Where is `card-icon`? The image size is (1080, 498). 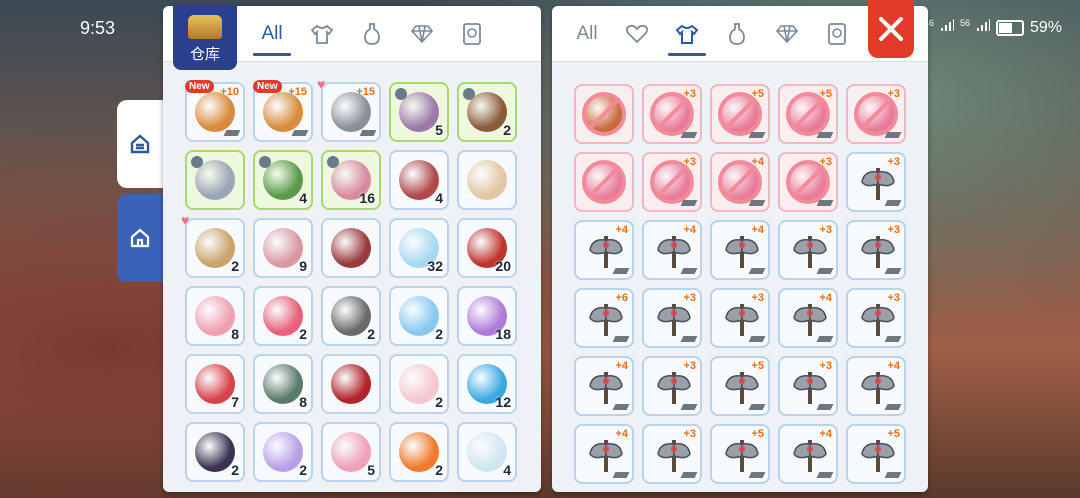 card-icon is located at coordinates (472, 33).